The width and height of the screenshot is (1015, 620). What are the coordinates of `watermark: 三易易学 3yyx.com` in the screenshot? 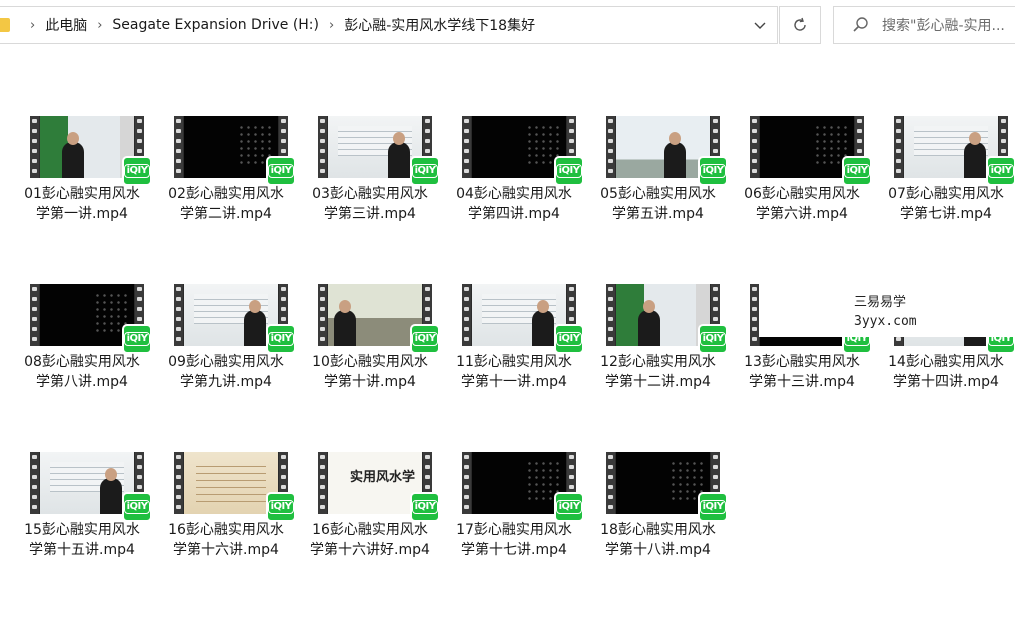 It's located at (887, 310).